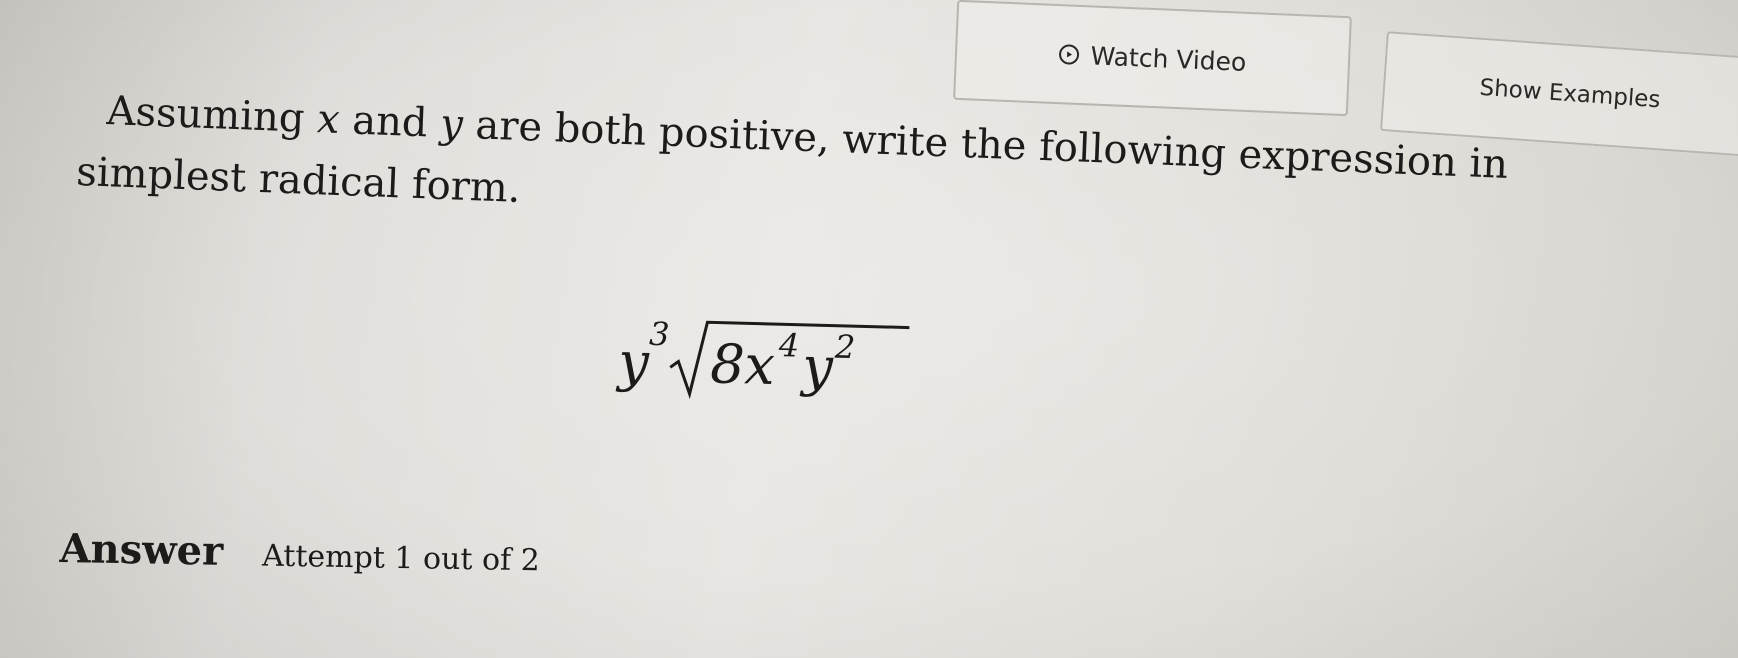 Image resolution: width=1738 pixels, height=658 pixels. I want to click on play-circle-icon, so click(1069, 54).